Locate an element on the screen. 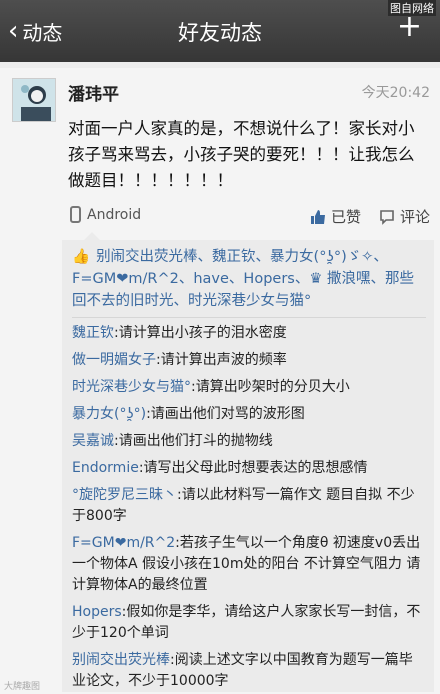 Image resolution: width=440 pixels, height=694 pixels. watermark: 图自网络 is located at coordinates (412, 8).